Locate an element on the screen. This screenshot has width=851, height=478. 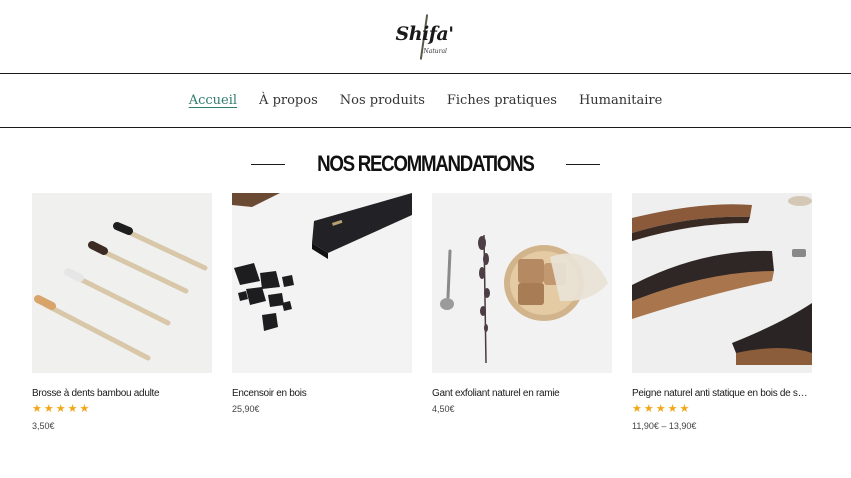
product-price: 11,90€ – 13,90€ is located at coordinates (664, 426).